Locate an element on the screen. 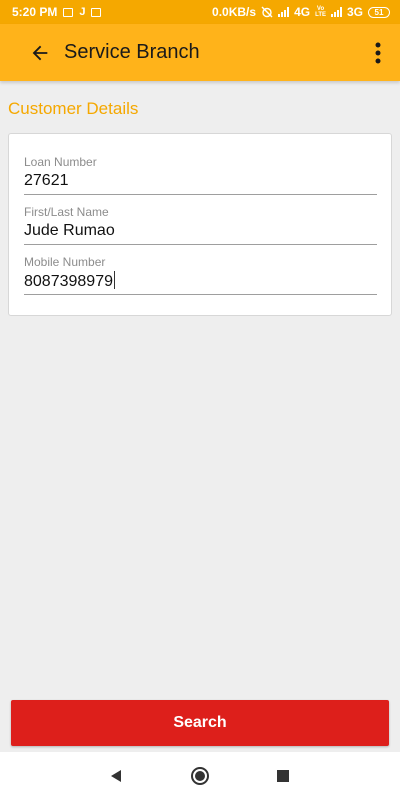 This screenshot has height=800, width=400. alarm-off-icon is located at coordinates (267, 12).